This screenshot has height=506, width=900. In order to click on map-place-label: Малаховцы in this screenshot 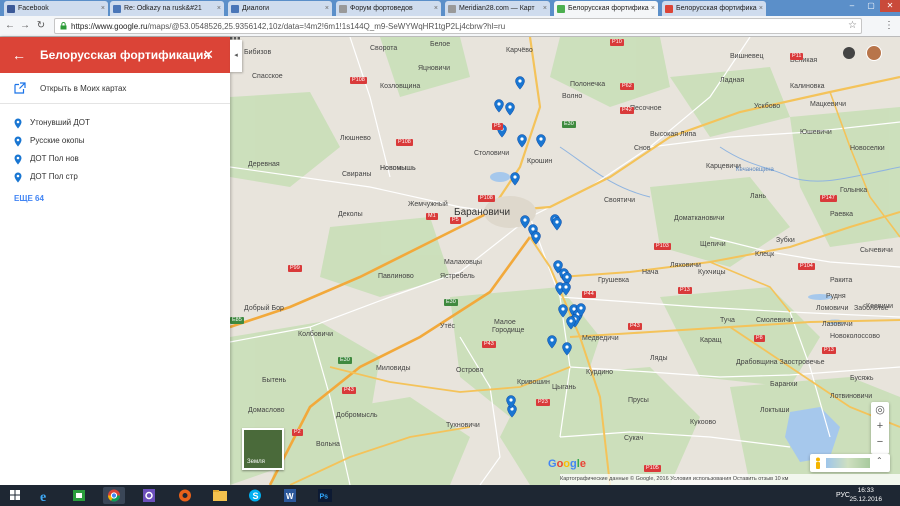, I will do `click(463, 262)`.